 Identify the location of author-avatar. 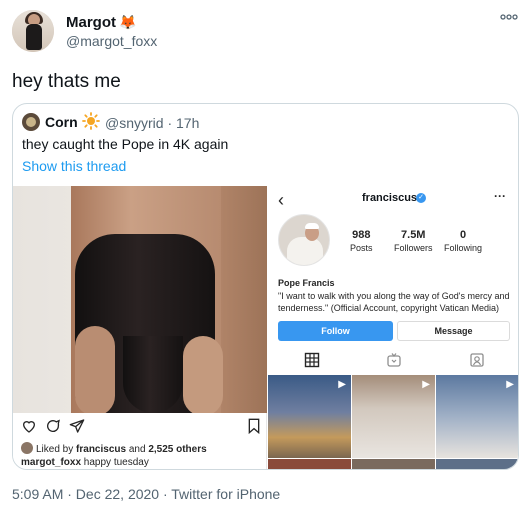
(33, 31).